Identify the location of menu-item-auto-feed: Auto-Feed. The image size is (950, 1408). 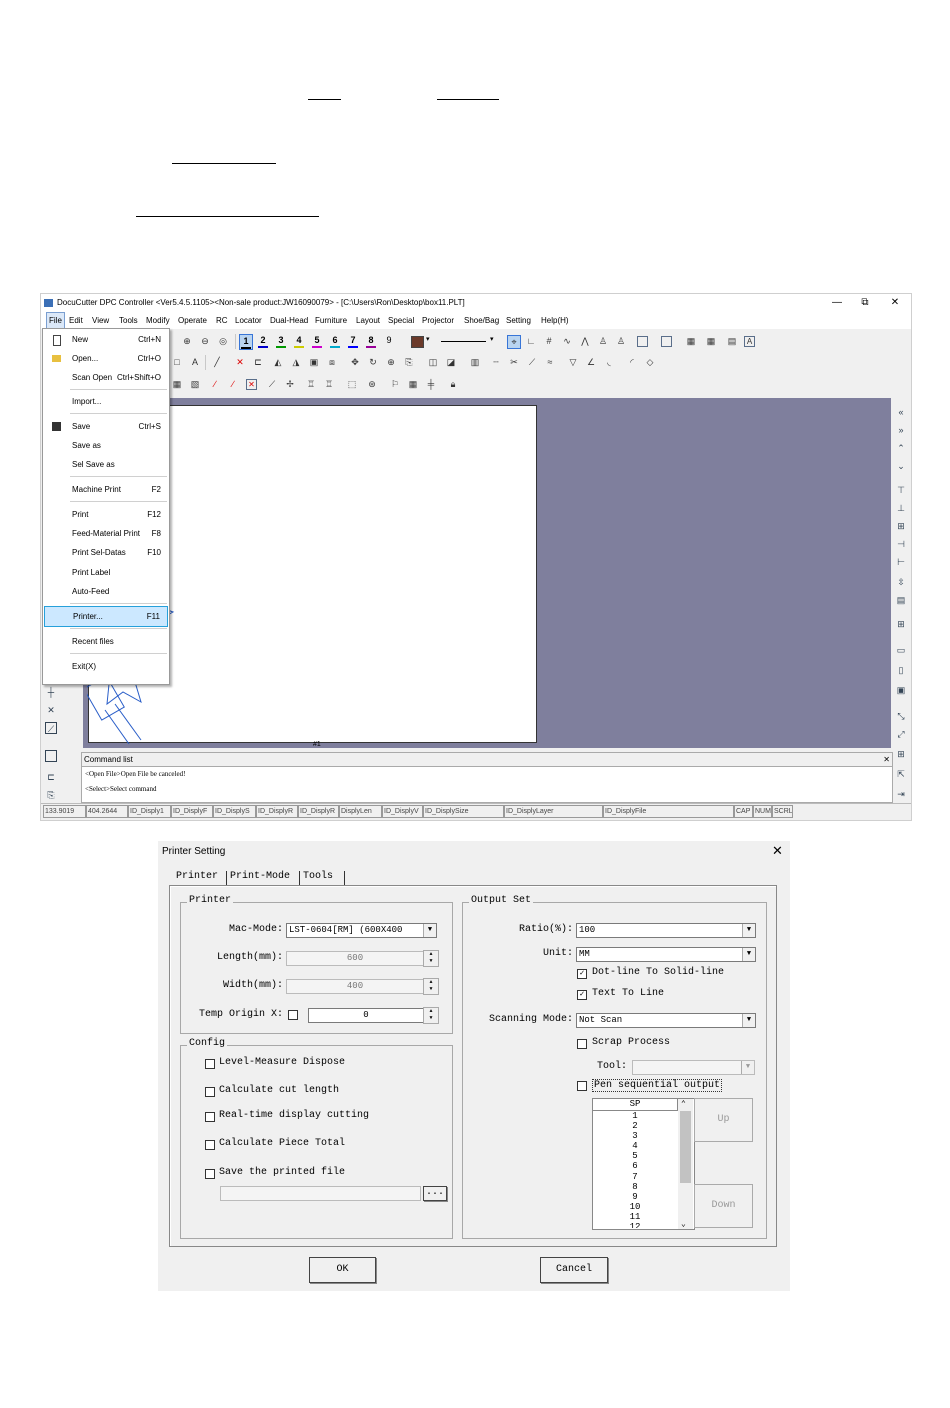
(106, 591).